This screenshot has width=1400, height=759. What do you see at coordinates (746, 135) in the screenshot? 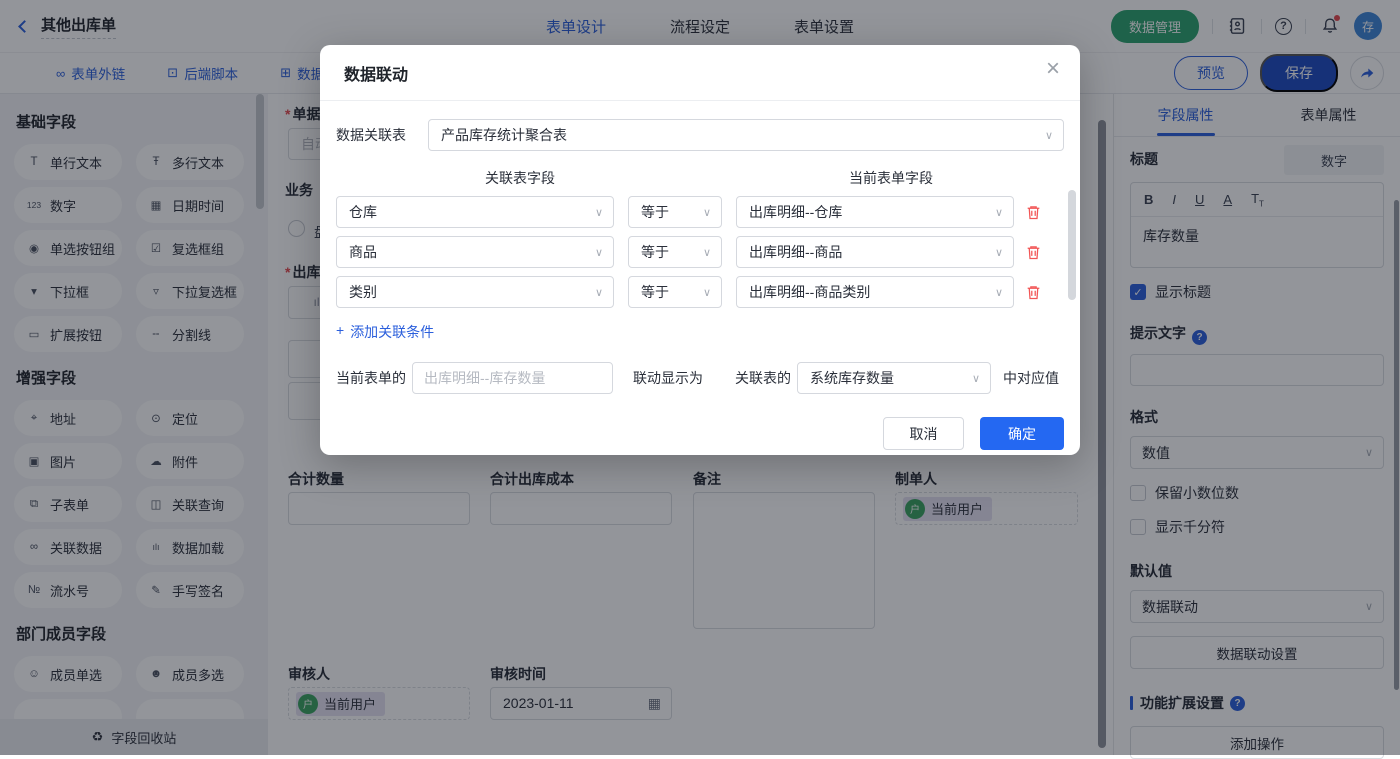
I see `linked-table-select: 产品库存统计聚合表 ∨` at bounding box center [746, 135].